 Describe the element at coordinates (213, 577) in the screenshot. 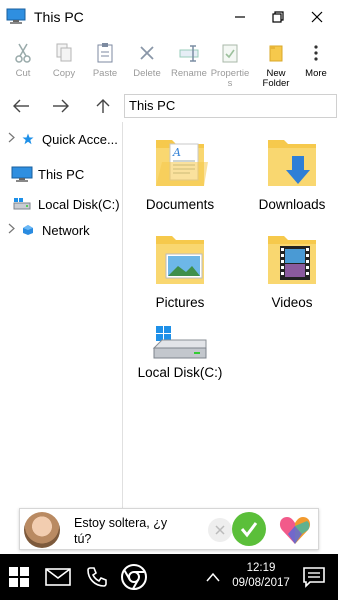

I see `chevron-up-icon` at that location.